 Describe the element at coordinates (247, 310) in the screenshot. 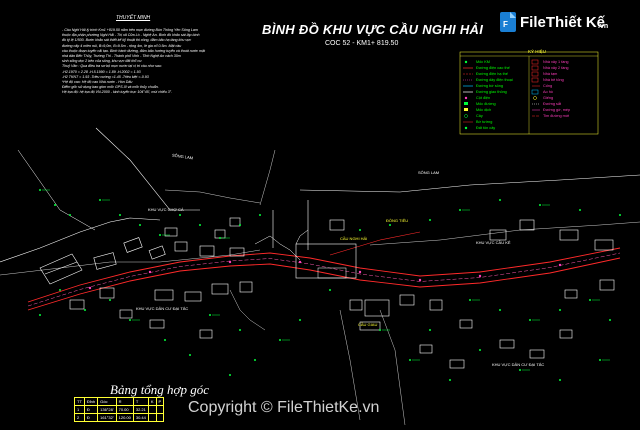

I see `path-line` at that location.